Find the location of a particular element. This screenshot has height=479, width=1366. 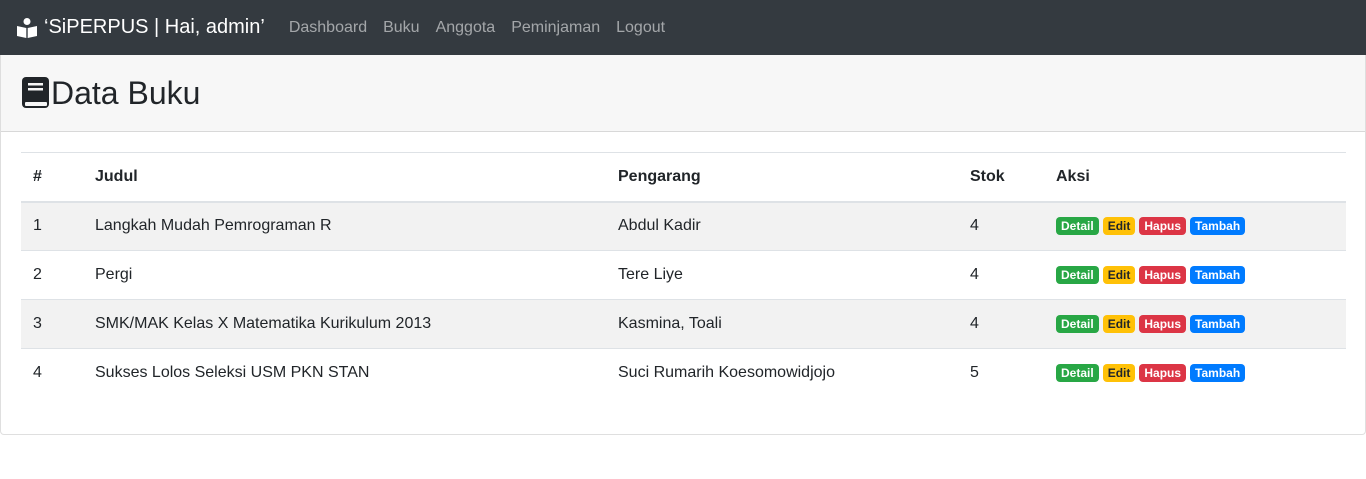

cell-number: 1 is located at coordinates (37, 226).